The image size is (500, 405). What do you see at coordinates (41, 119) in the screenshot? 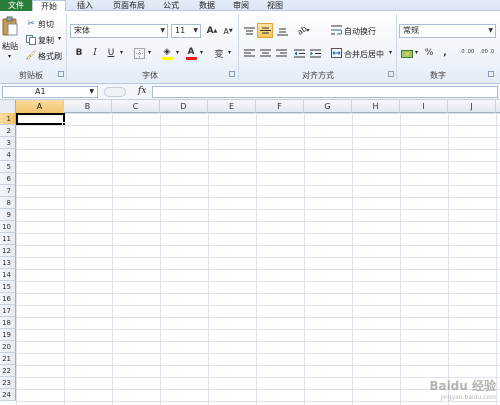
I see `active-cell` at bounding box center [41, 119].